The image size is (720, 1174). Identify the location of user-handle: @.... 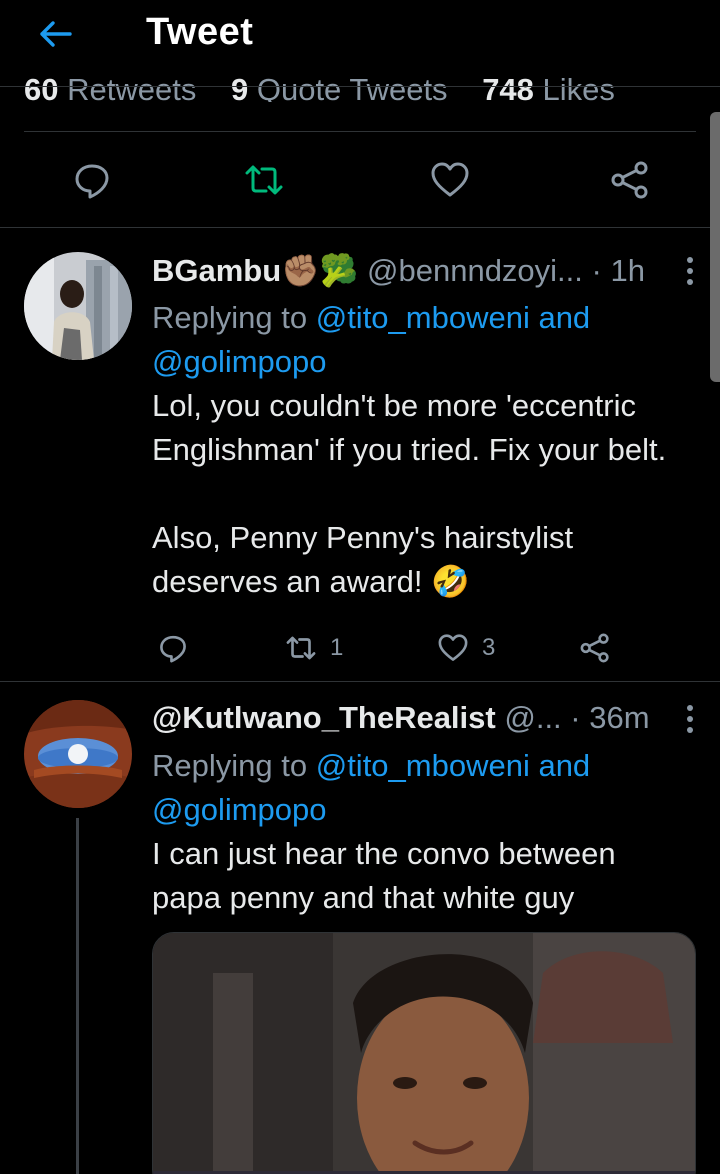
(532, 717).